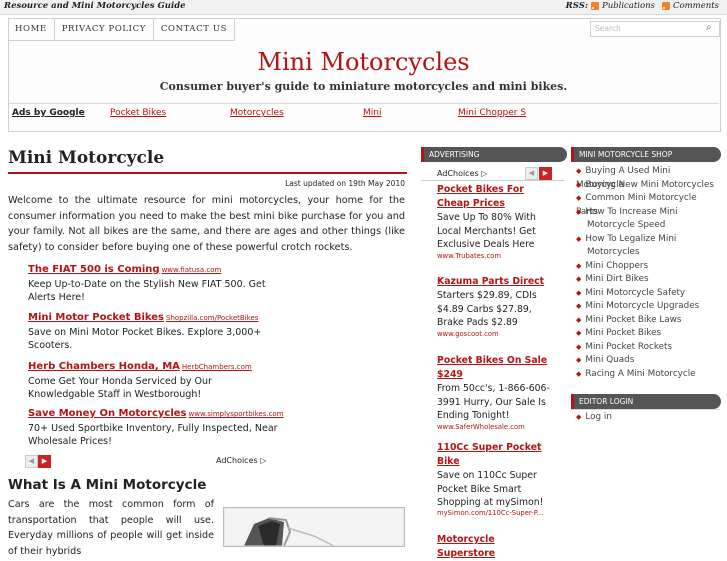 This screenshot has height=561, width=727. Describe the element at coordinates (626, 225) in the screenshot. I see `shop-link-text: Motorcycle Speed` at that location.